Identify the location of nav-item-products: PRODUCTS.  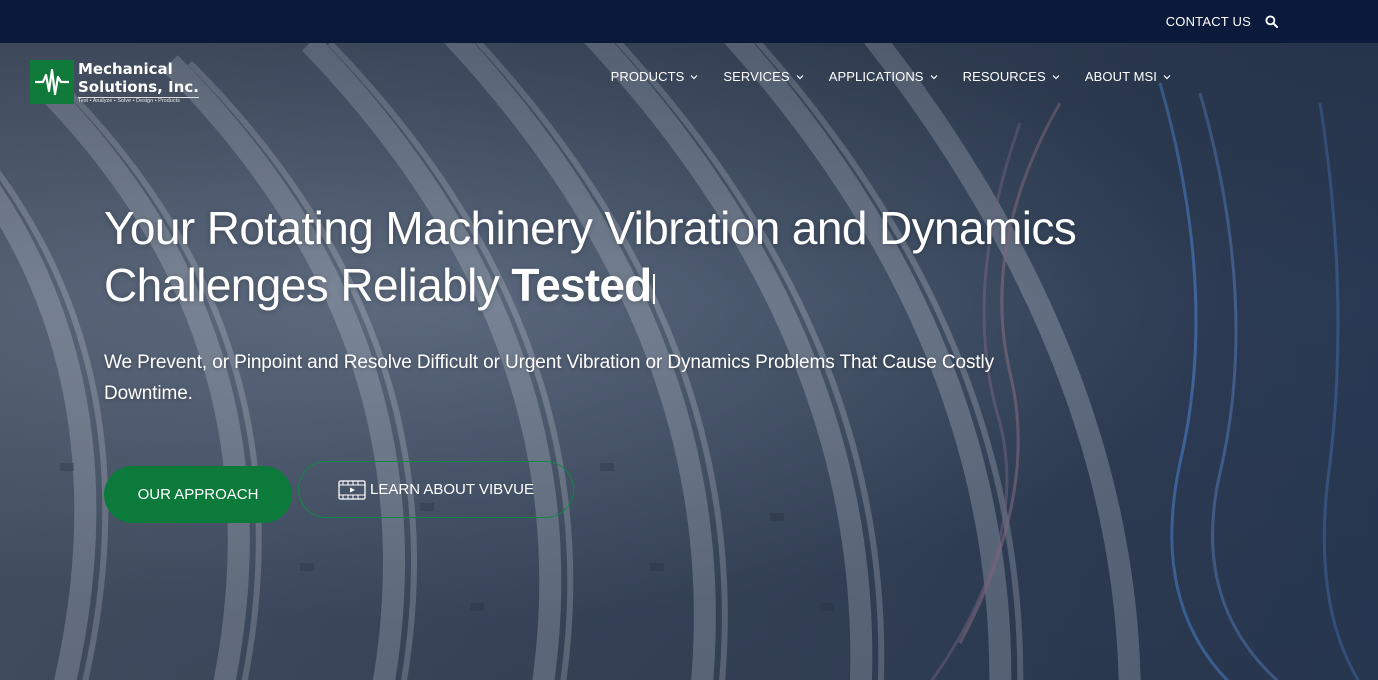
(655, 76).